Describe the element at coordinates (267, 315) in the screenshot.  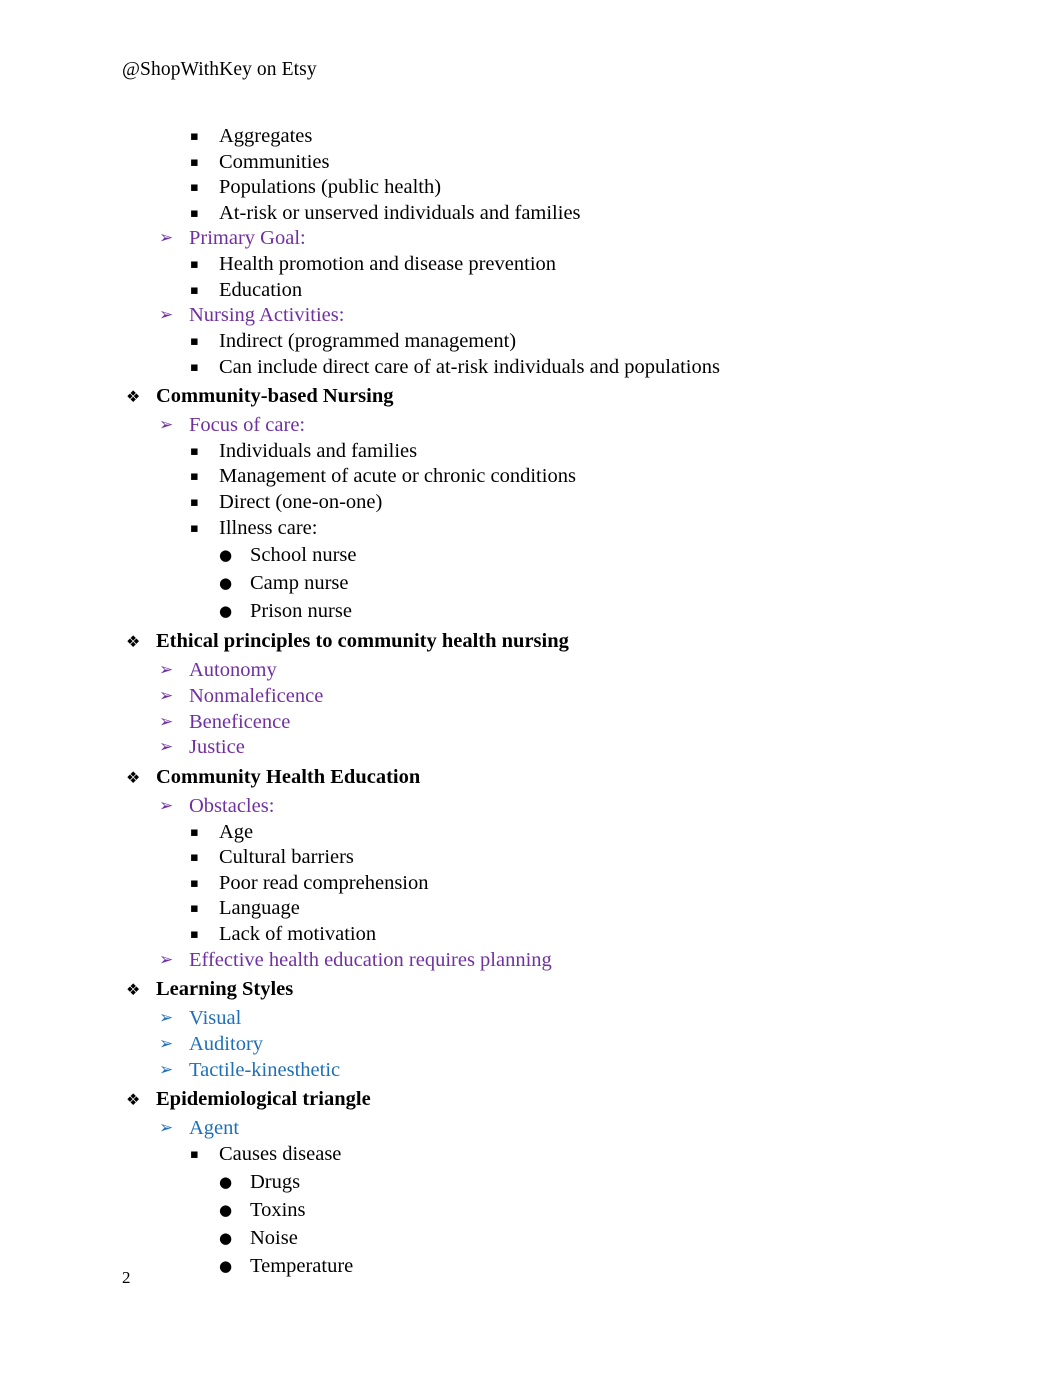
I see `outline-item-label: Nursing Activities:` at that location.